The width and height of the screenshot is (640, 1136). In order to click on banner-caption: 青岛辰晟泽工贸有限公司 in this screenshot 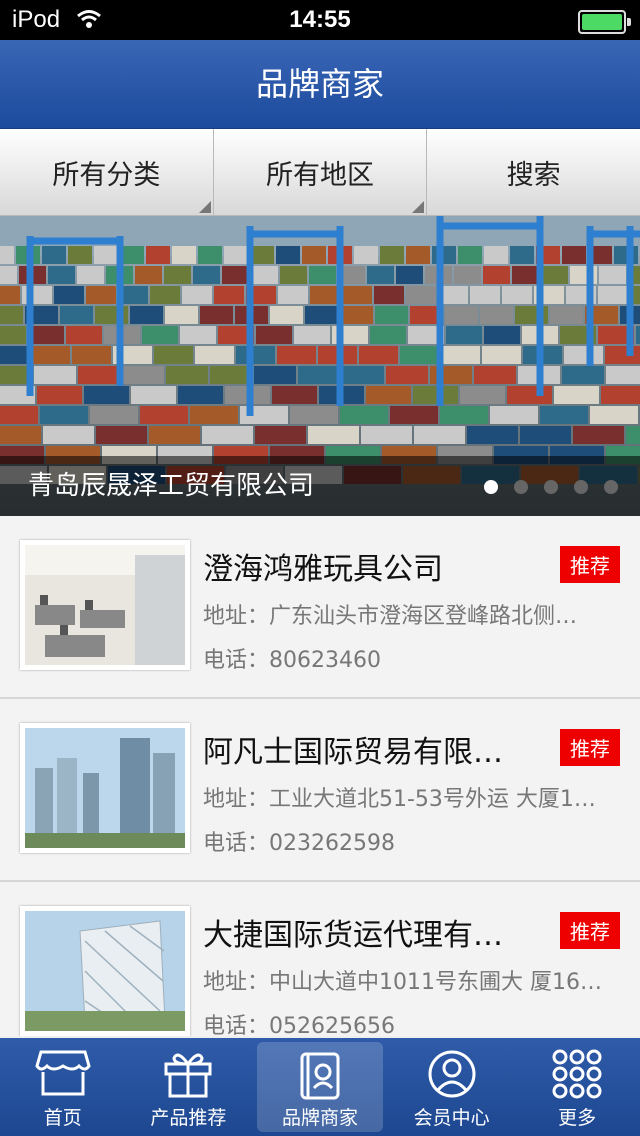, I will do `click(171, 486)`.